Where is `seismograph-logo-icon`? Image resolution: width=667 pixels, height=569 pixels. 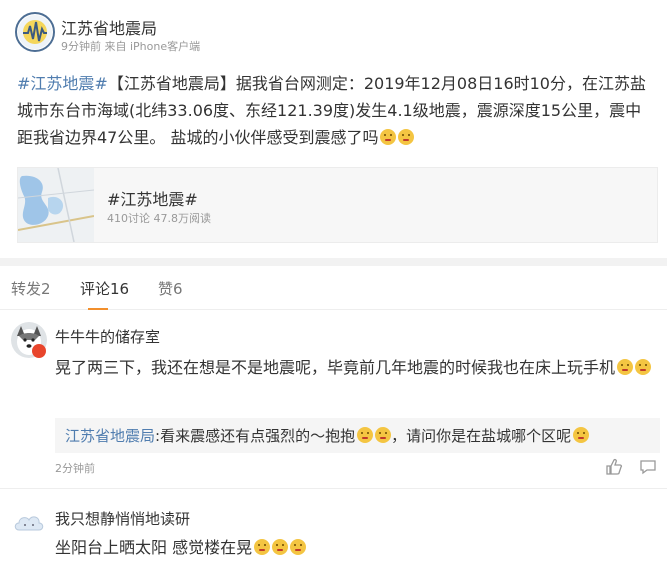
seismograph-logo-icon is located at coordinates (35, 32).